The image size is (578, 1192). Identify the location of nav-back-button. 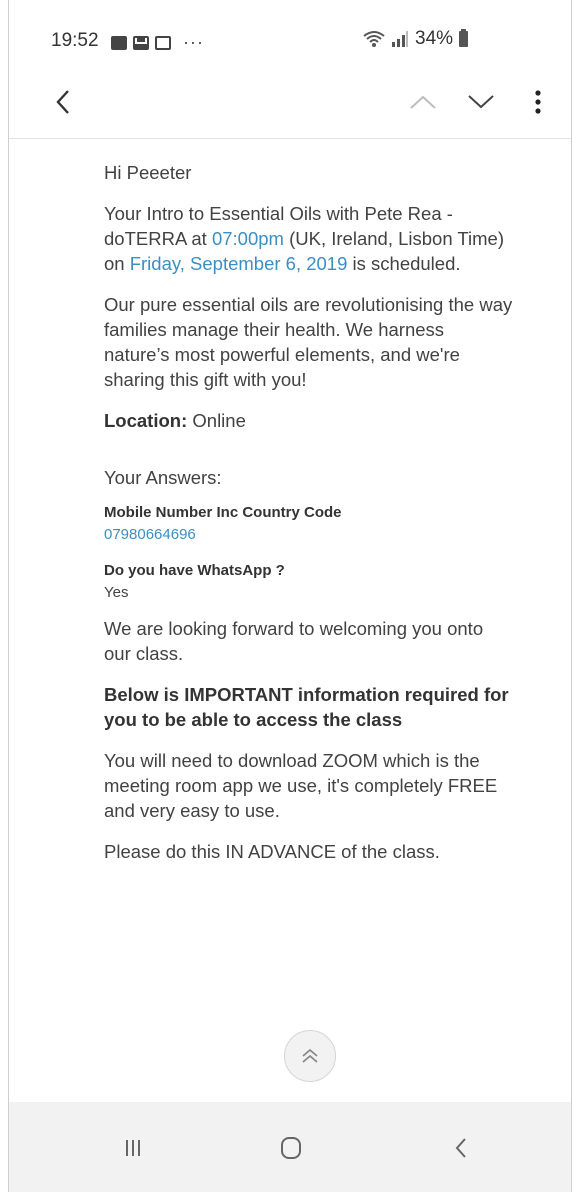
(461, 1148).